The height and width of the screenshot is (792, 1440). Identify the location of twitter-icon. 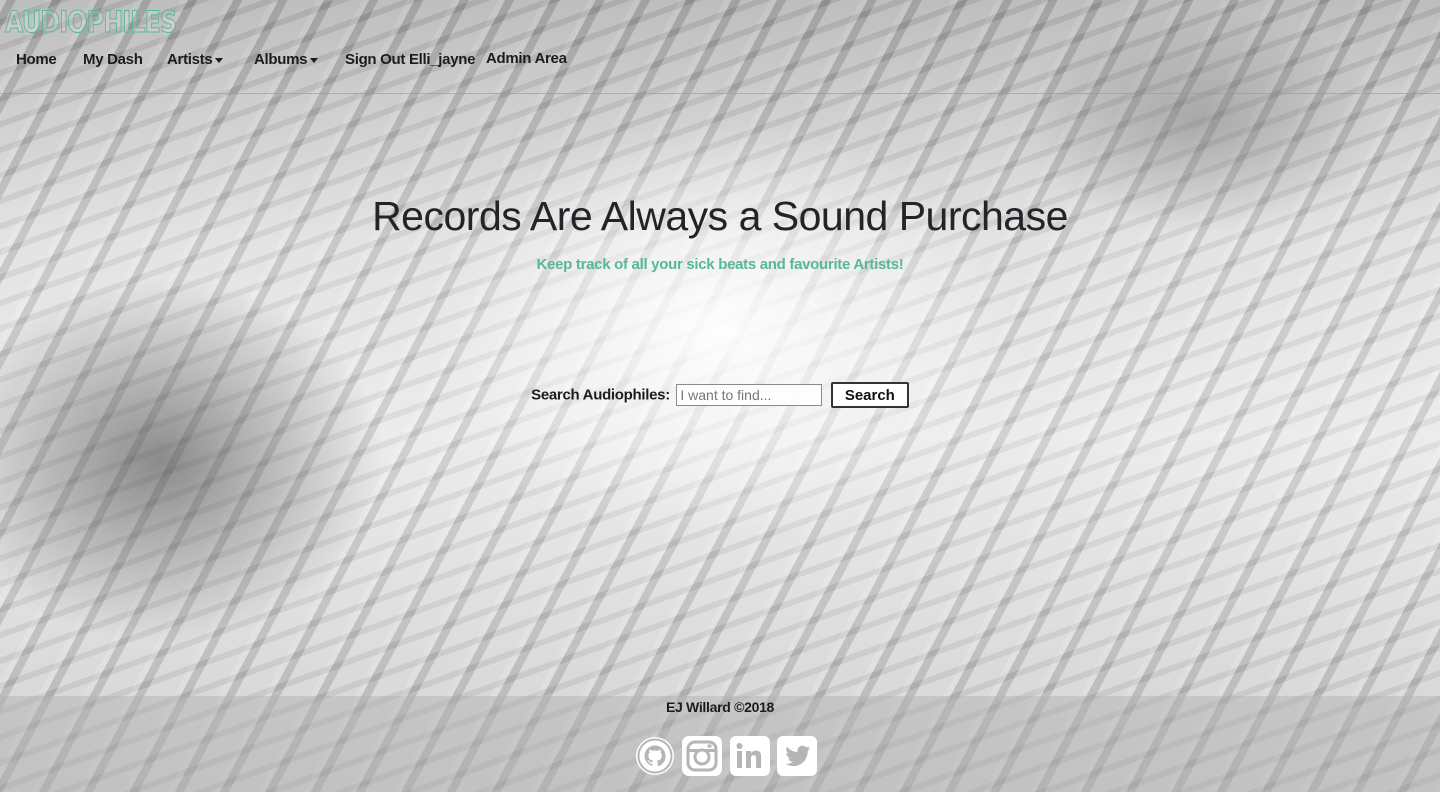
(797, 756).